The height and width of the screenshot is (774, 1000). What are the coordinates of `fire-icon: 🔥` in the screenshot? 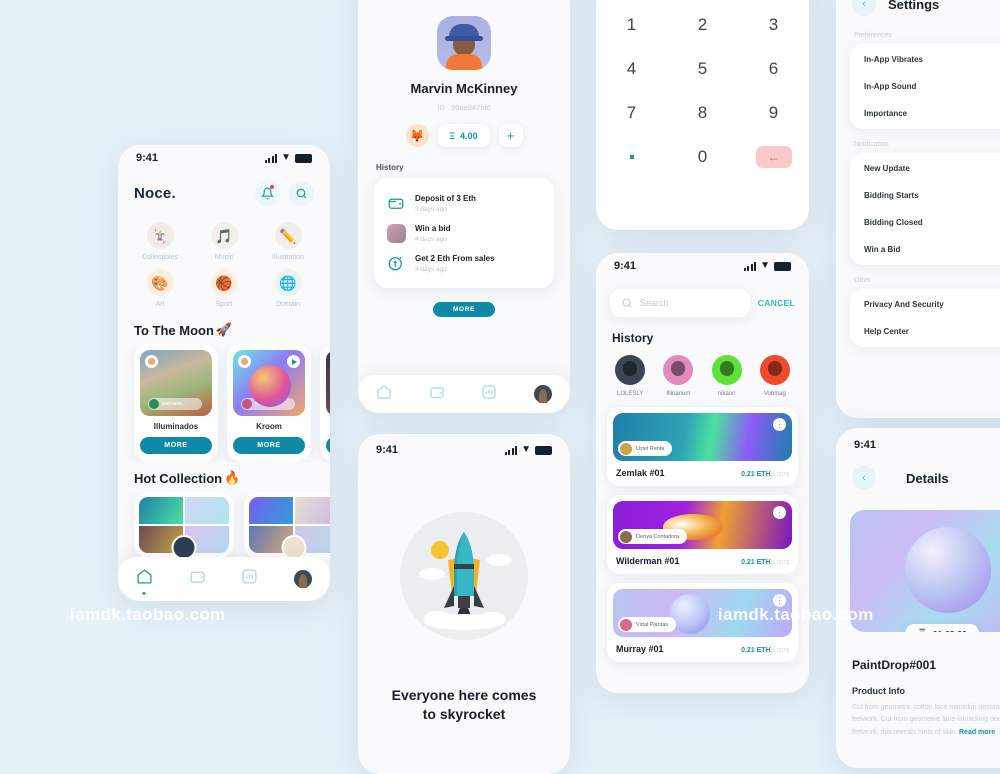 It's located at (232, 477).